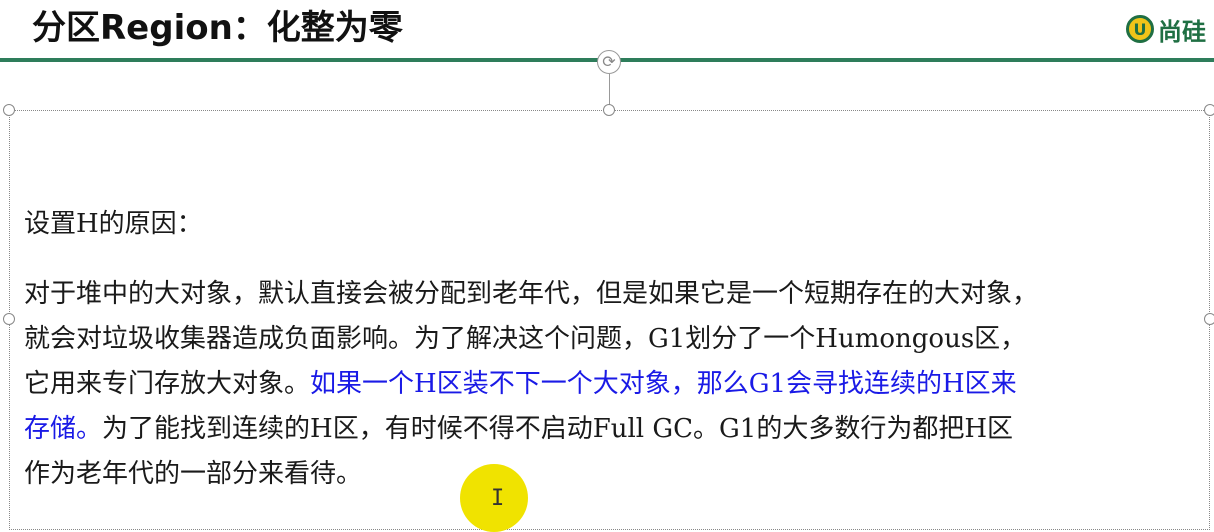 This screenshot has height=532, width=1214. Describe the element at coordinates (609, 110) in the screenshot. I see `resize-handle-top-center` at that location.